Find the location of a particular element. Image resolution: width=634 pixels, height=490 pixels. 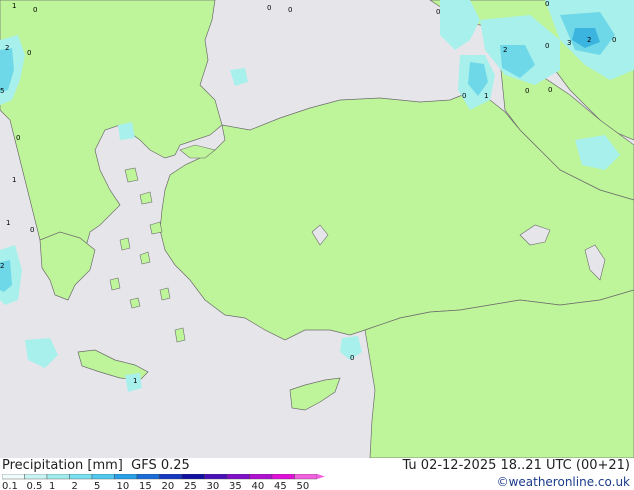

legend-label: 2 is located at coordinates (75, 485).